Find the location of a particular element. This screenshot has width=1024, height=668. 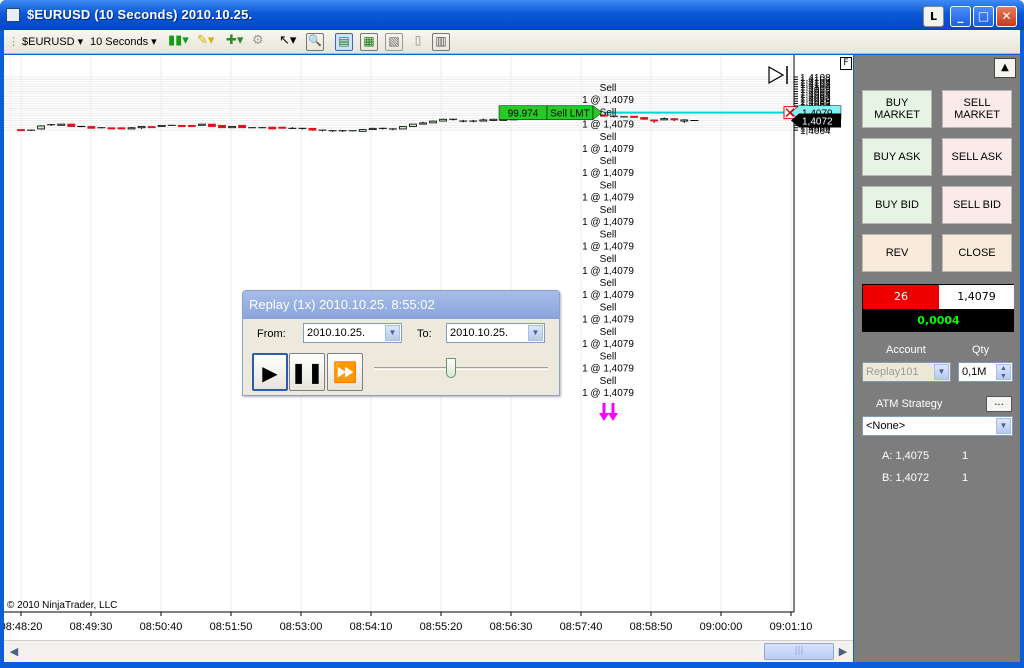

properties-icon: ▧ is located at coordinates (394, 42).